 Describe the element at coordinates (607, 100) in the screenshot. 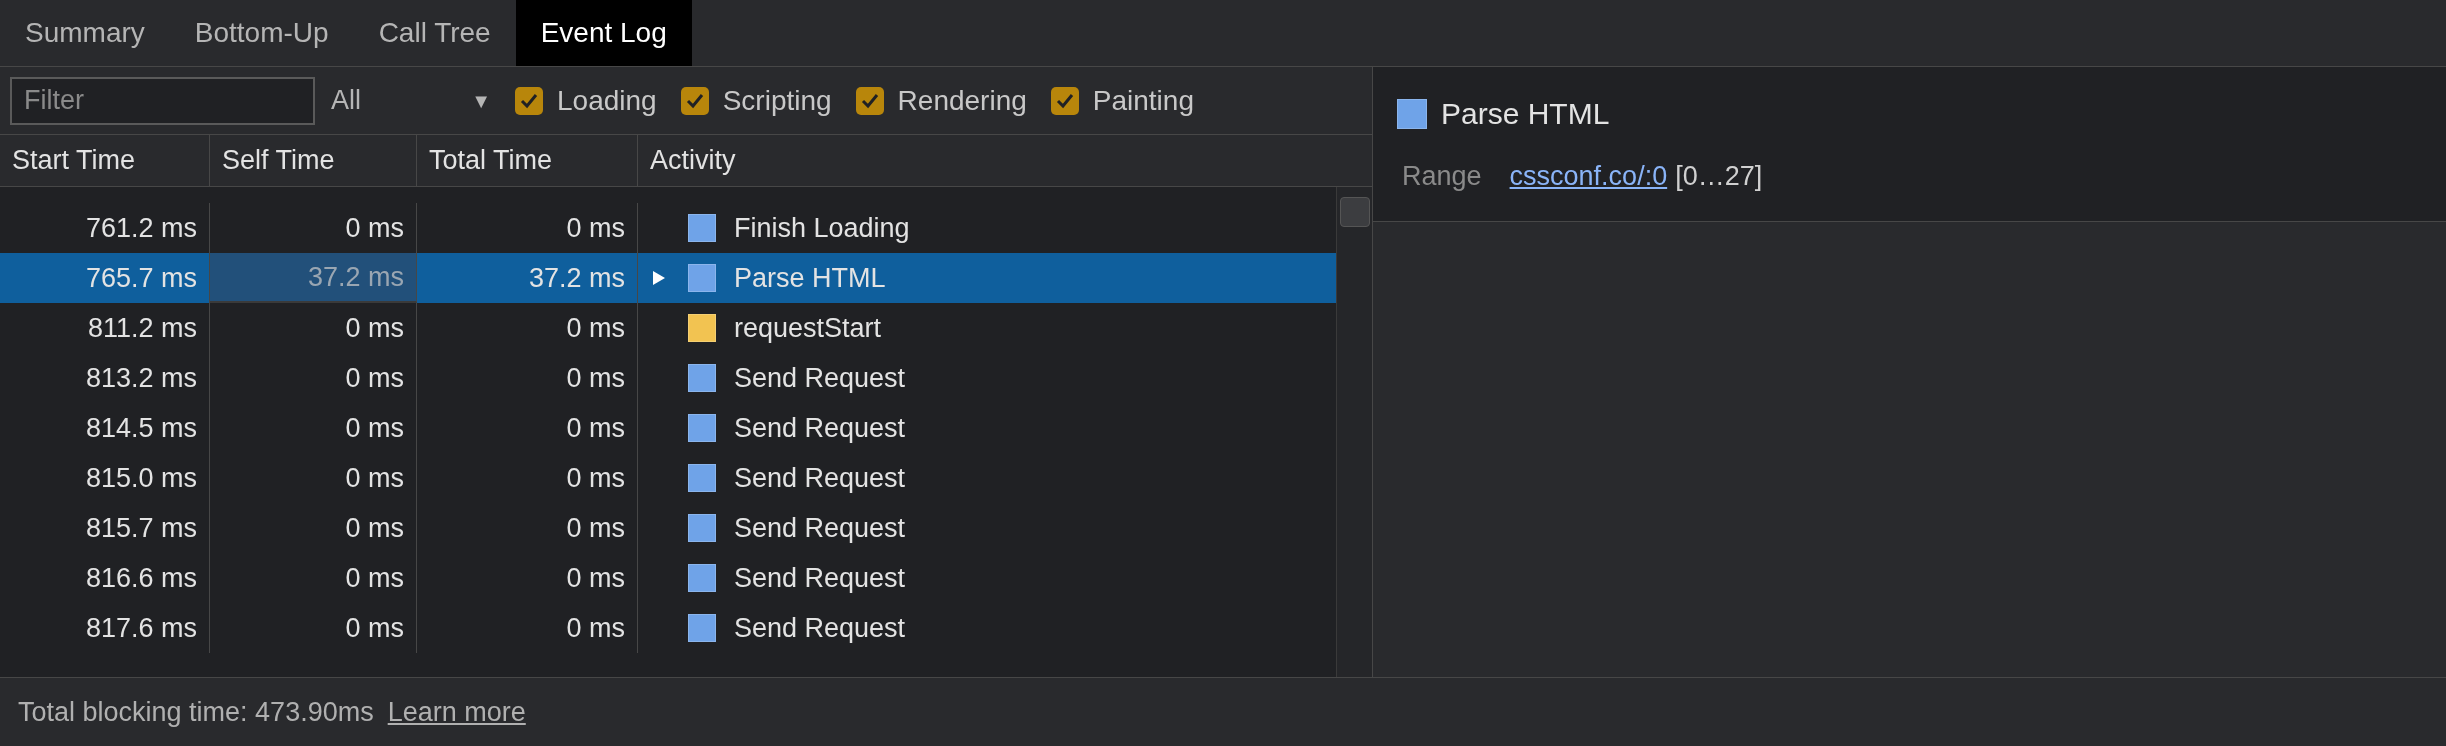

I see `checkbox-label: Loading` at that location.